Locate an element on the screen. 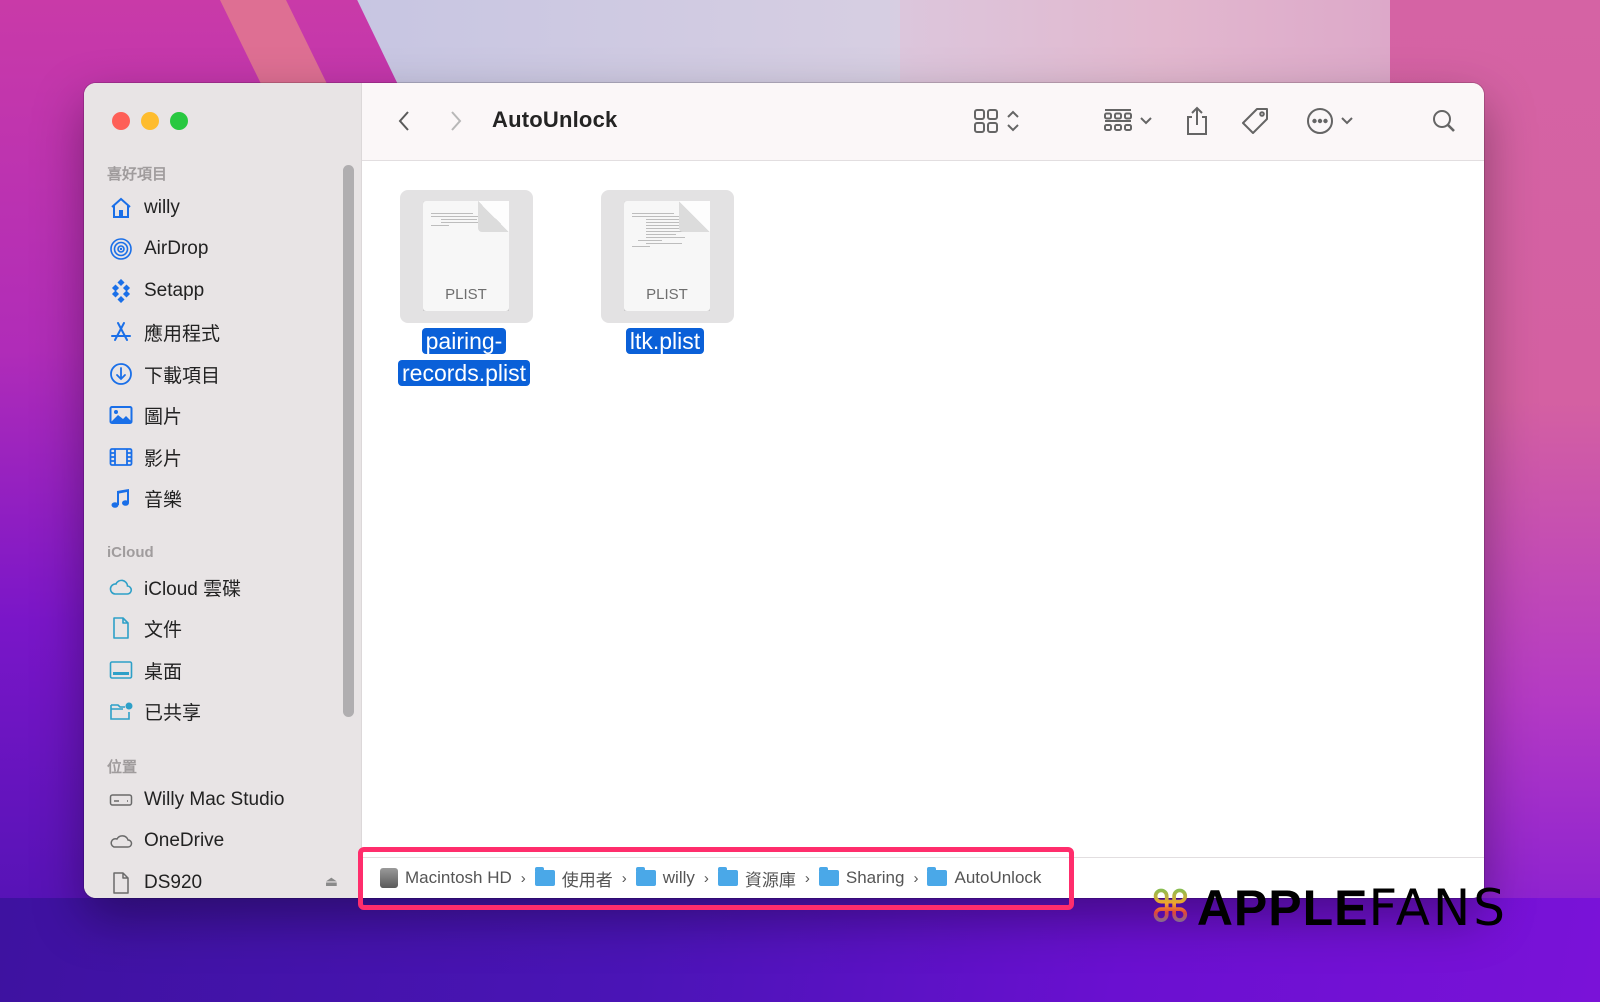  sidebar-item-shared: 已共享 is located at coordinates (223, 711).